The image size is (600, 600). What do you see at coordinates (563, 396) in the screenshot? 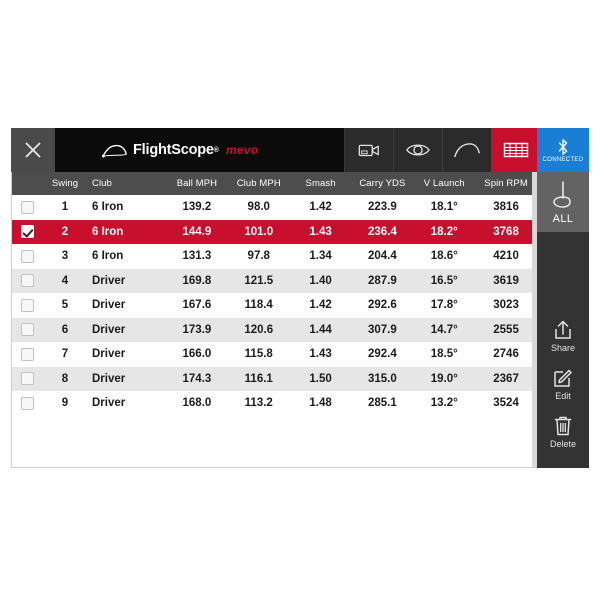
I see `edit-label: Edit` at bounding box center [563, 396].